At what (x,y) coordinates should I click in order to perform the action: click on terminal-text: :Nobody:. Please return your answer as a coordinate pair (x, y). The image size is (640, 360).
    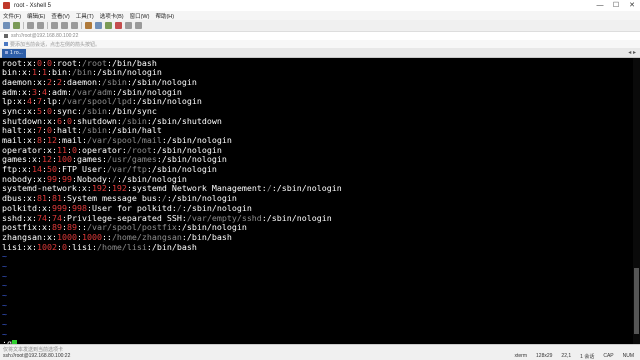
    Looking at the image, I should click on (91, 178).